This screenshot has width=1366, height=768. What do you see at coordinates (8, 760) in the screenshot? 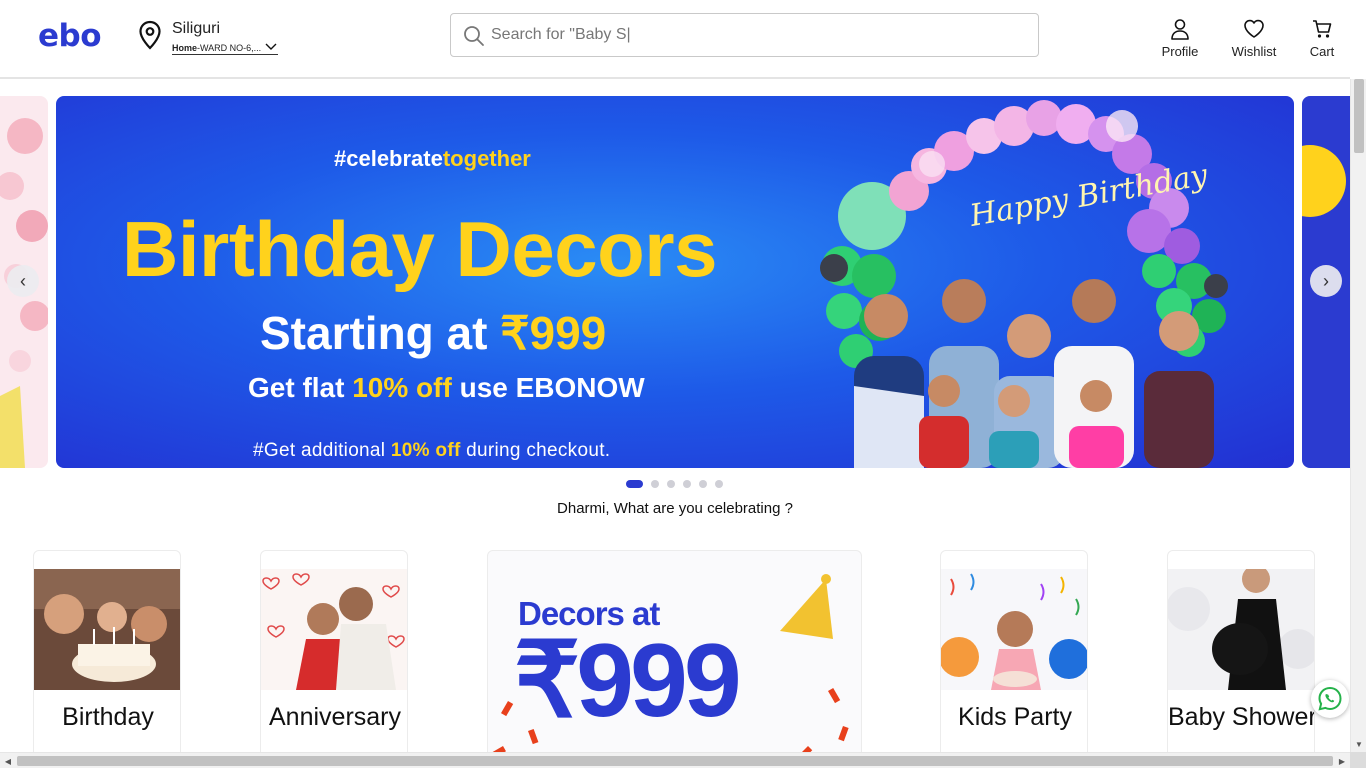
I see `scroll-left-arrow-icon: ◀` at bounding box center [8, 760].